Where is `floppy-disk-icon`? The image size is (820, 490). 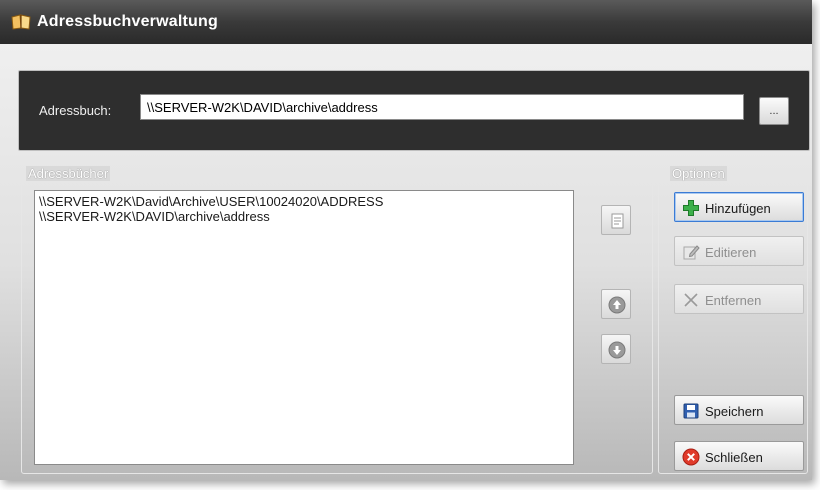
floppy-disk-icon is located at coordinates (691, 411).